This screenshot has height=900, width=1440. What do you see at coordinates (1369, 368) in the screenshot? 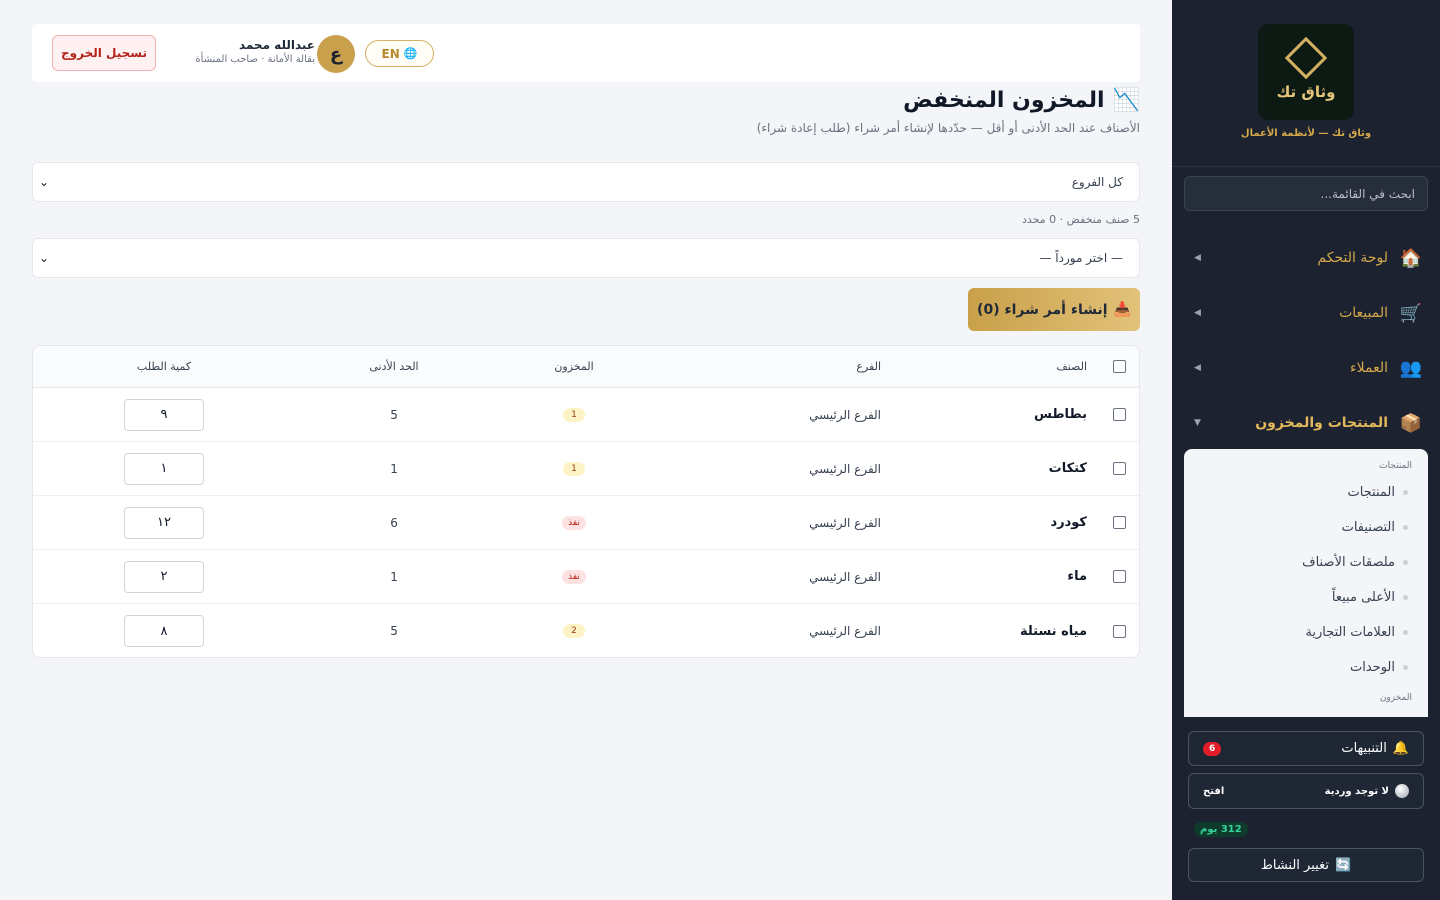
I see `nav-item-label: العملاء` at bounding box center [1369, 368].